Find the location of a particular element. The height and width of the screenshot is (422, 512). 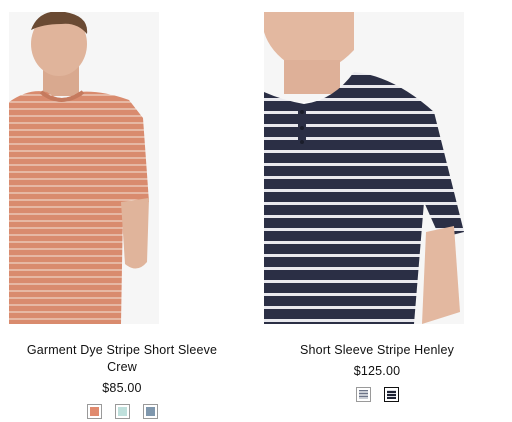

swatch-navy-stripe is located at coordinates (391, 394).